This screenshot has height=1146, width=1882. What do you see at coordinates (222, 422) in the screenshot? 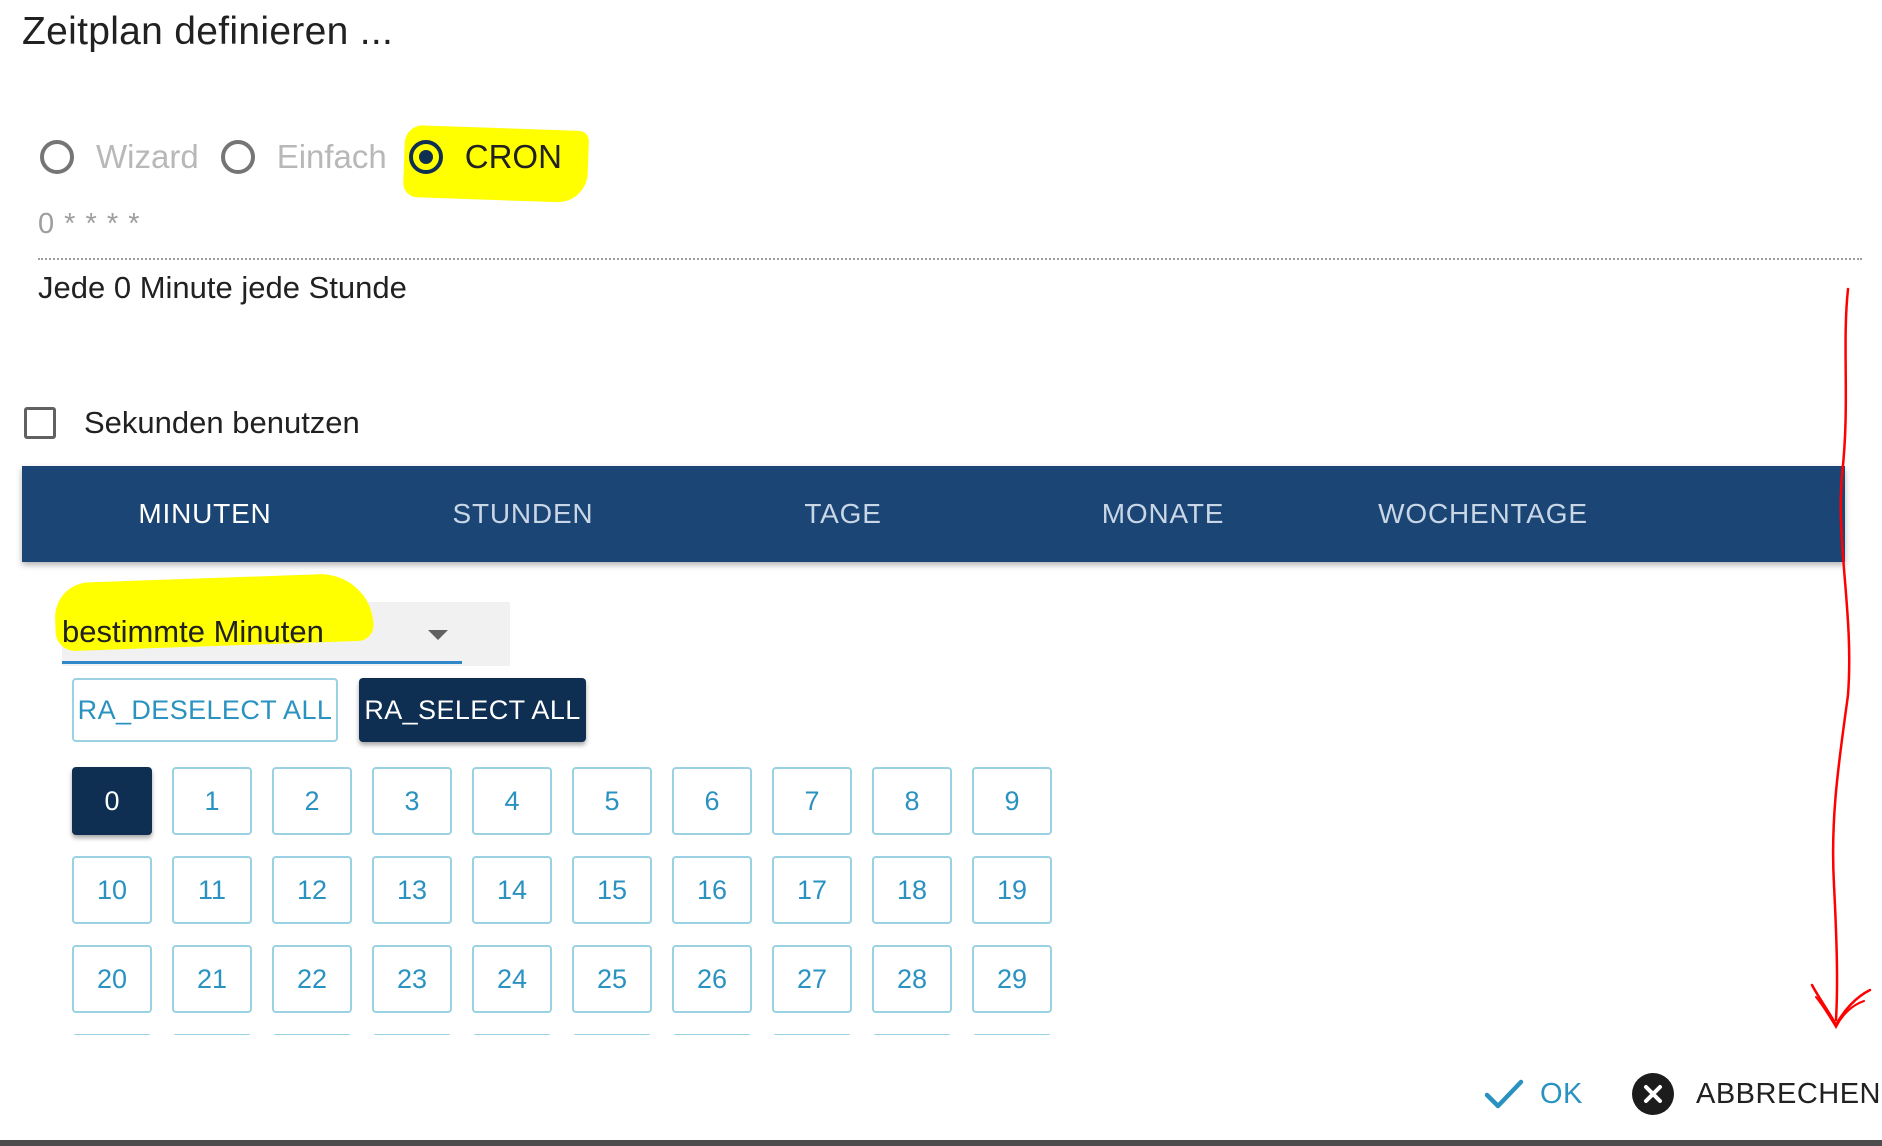
I see `seconds-checkbox-label: Sekunden benutzen` at bounding box center [222, 422].